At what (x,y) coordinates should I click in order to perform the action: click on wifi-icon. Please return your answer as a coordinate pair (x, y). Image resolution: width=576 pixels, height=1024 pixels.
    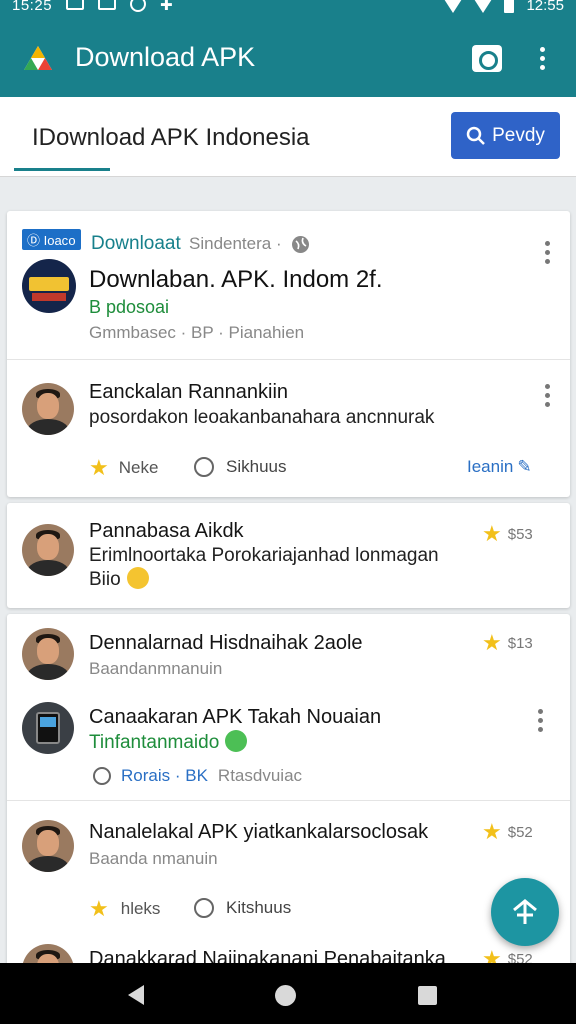
    Looking at the image, I should click on (483, 6).